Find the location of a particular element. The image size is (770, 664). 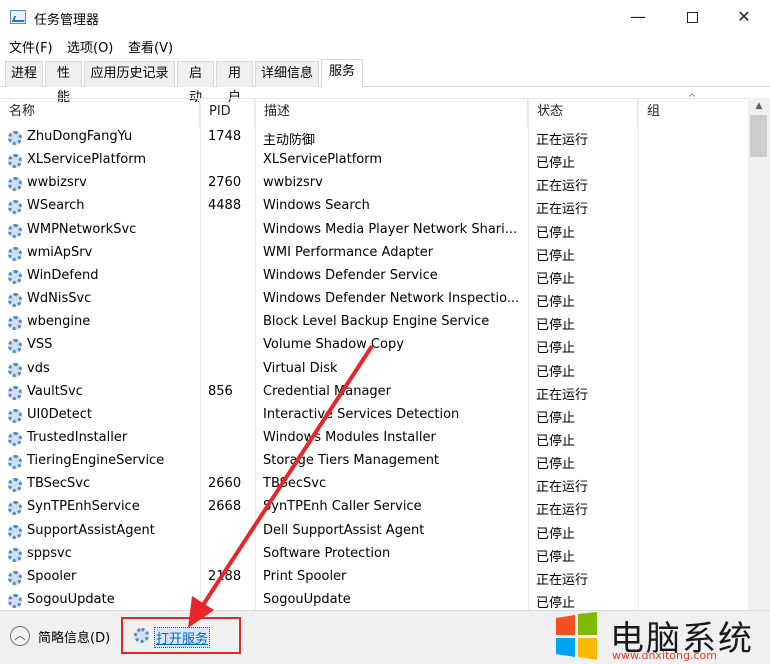

table-row: wwbizsrv 2760 wwbizsrv 正在运行 is located at coordinates (374, 183).